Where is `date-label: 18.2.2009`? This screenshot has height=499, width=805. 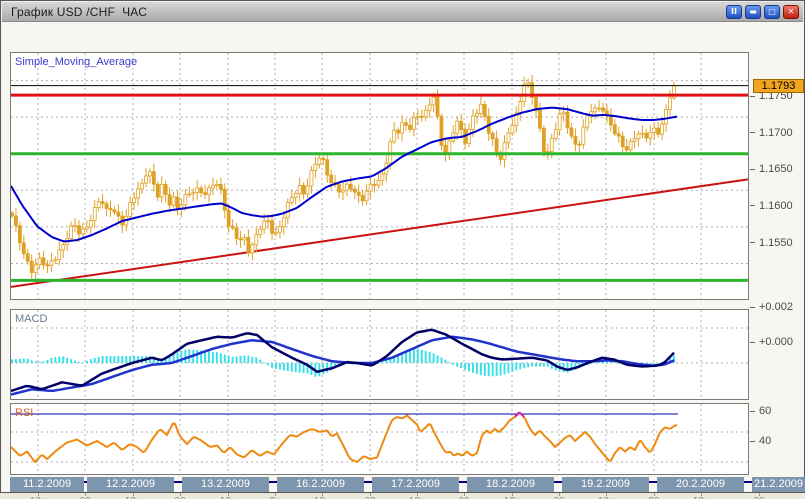 date-label: 18.2.2009 is located at coordinates (510, 484).